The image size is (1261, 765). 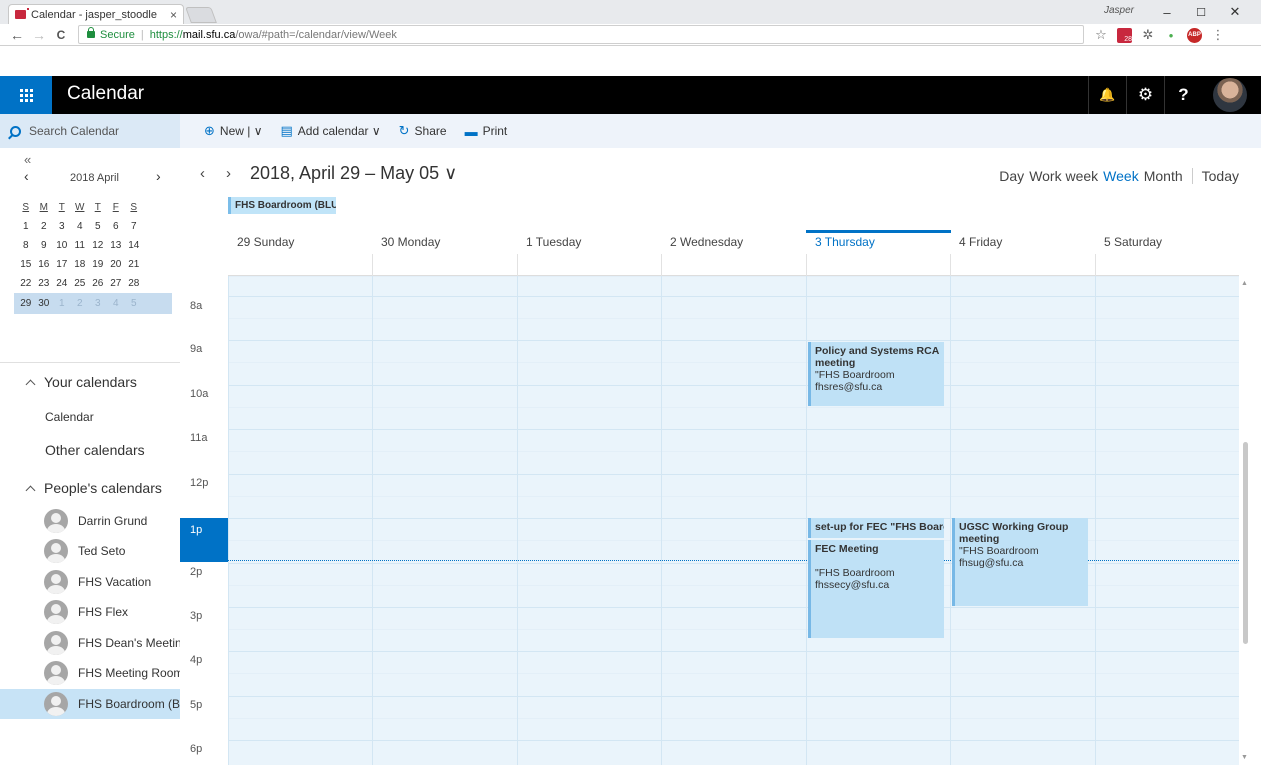 I want to click on person-fhs-flex: FHS Flex, so click(x=90, y=612).